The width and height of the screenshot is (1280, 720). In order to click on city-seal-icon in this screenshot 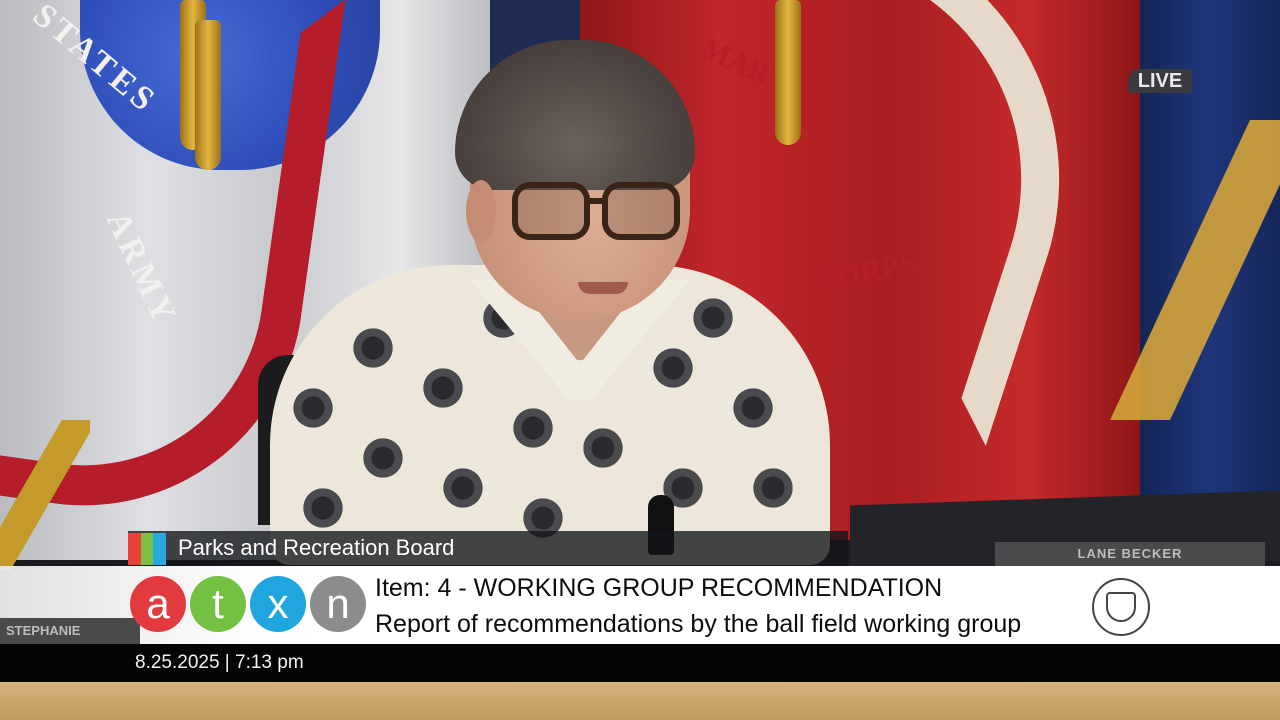, I will do `click(1121, 607)`.